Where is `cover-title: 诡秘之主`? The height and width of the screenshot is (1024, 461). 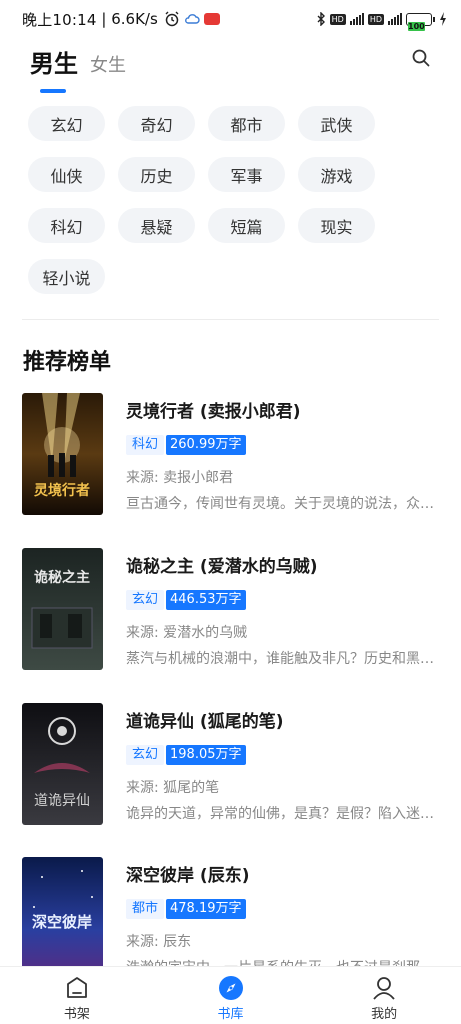 cover-title: 诡秘之主 is located at coordinates (62, 577).